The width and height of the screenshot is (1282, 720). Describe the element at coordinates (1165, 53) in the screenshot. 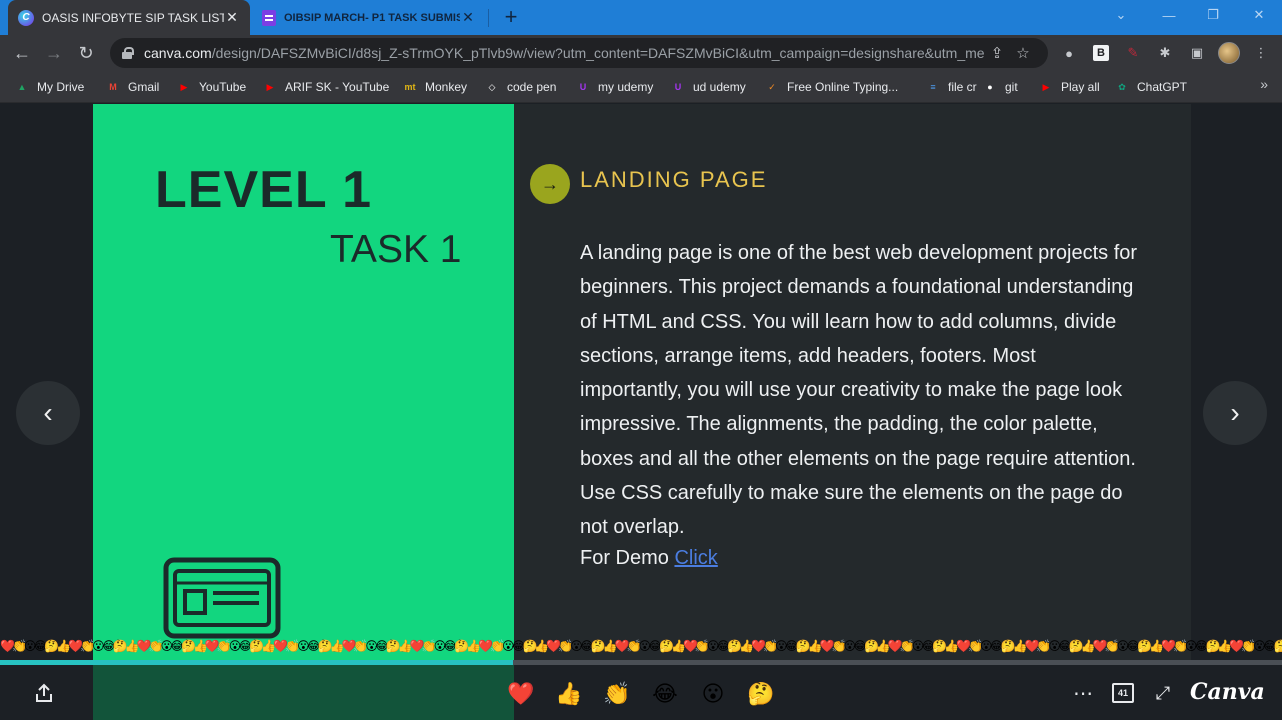

I see `extensions-puzzle-icon: ✱` at that location.